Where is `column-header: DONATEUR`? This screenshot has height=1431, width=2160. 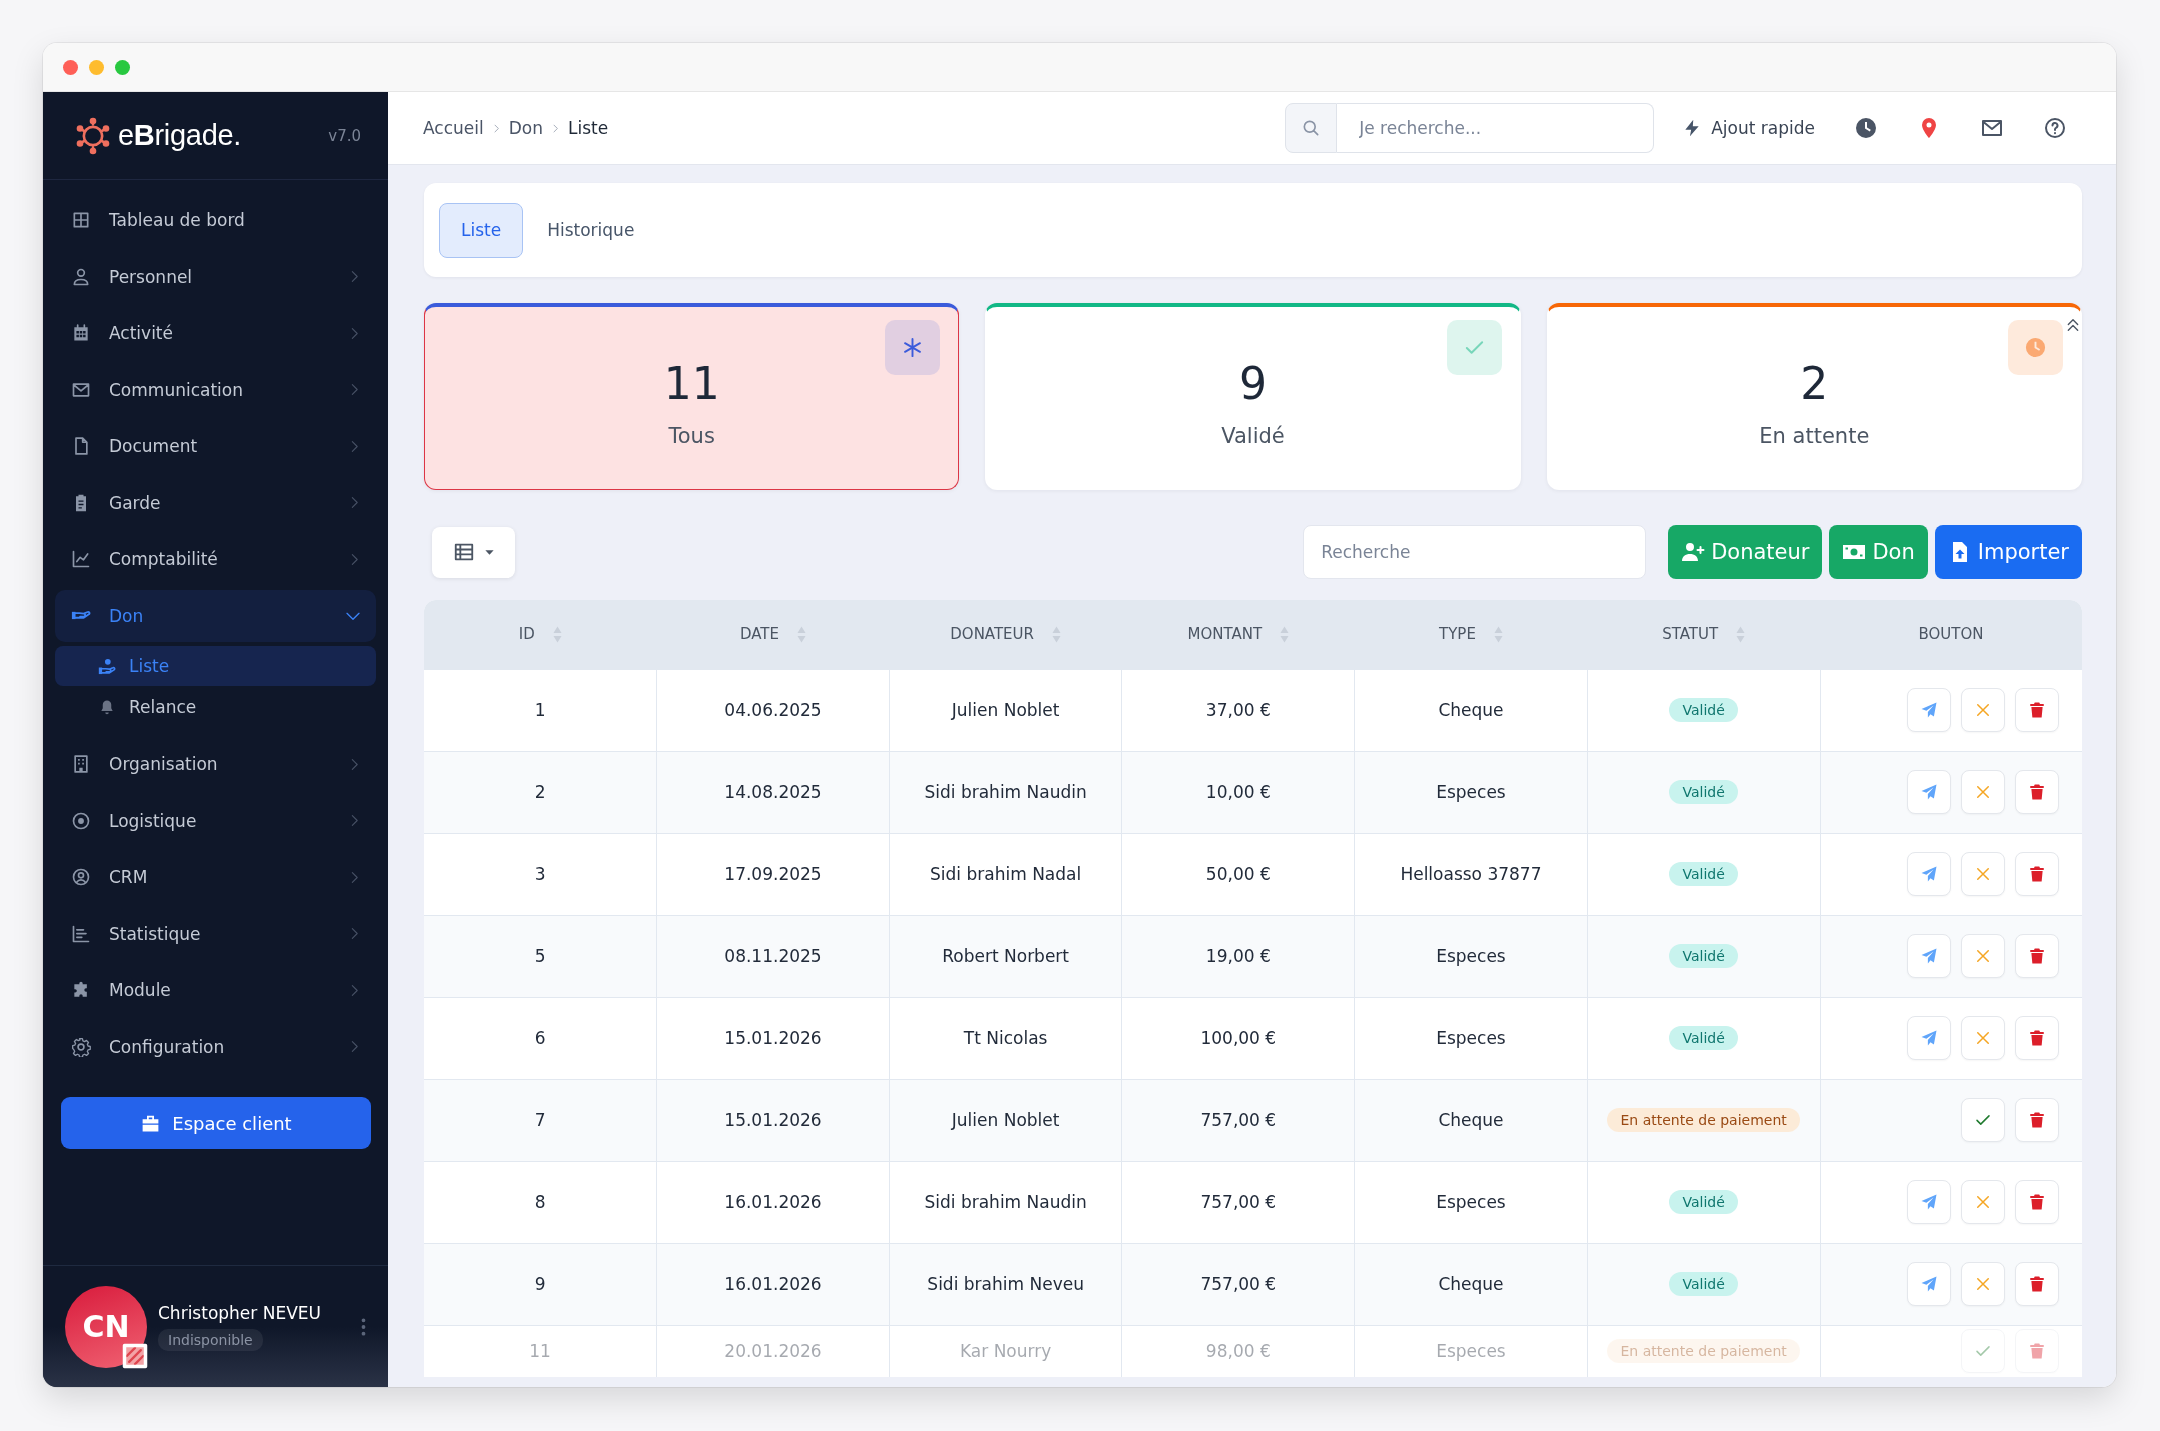 column-header: DONATEUR is located at coordinates (1005, 634).